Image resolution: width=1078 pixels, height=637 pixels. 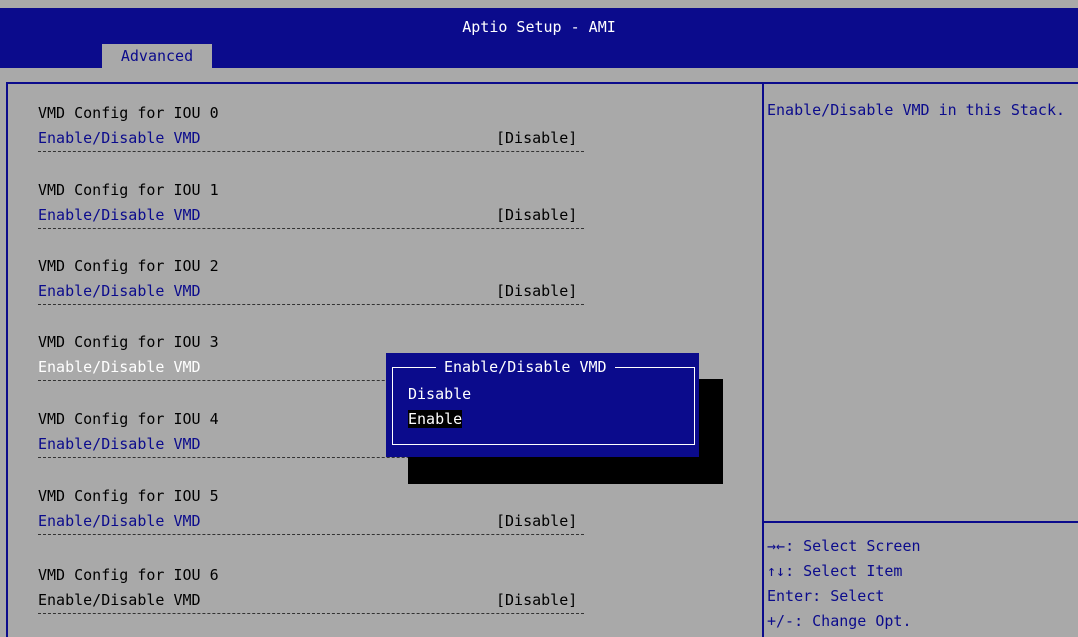 What do you see at coordinates (776, 571) in the screenshot?
I see `up-down-arrows-icon: ↑↓` at bounding box center [776, 571].